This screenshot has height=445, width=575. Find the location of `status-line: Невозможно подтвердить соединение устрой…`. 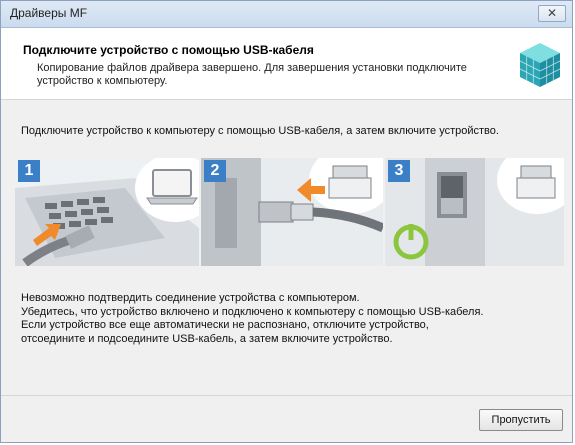

status-line: Невозможно подтвердить соединение устрой… is located at coordinates (190, 298).